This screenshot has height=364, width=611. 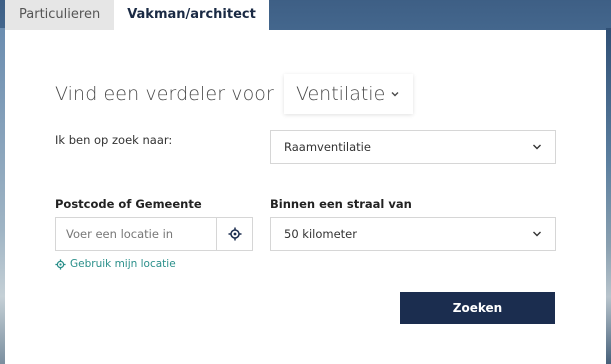 What do you see at coordinates (128, 204) in the screenshot?
I see `location-label: Postcode of Gemeente` at bounding box center [128, 204].